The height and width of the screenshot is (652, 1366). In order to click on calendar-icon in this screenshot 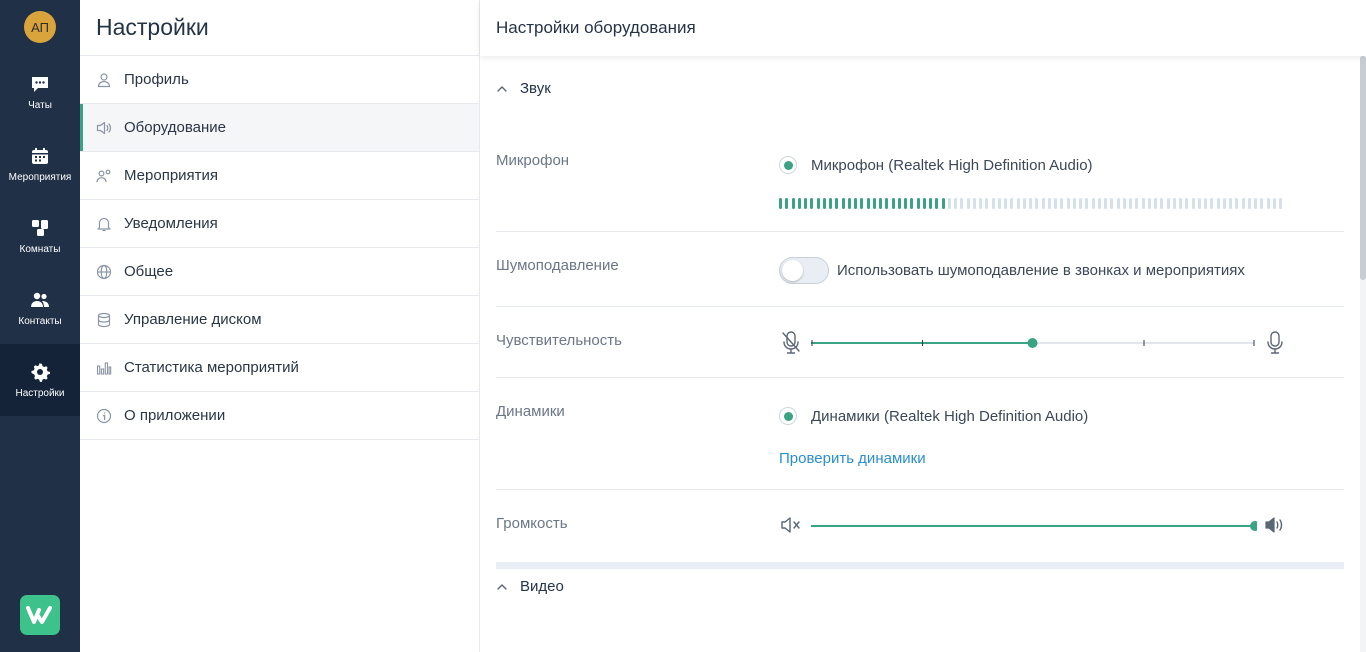, I will do `click(40, 155)`.